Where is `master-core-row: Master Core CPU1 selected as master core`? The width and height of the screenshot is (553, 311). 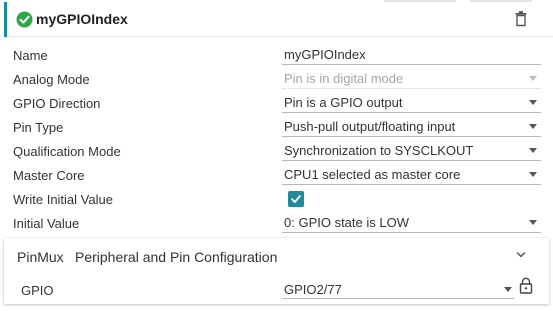 master-core-row: Master Core CPU1 selected as master core is located at coordinates (276, 175).